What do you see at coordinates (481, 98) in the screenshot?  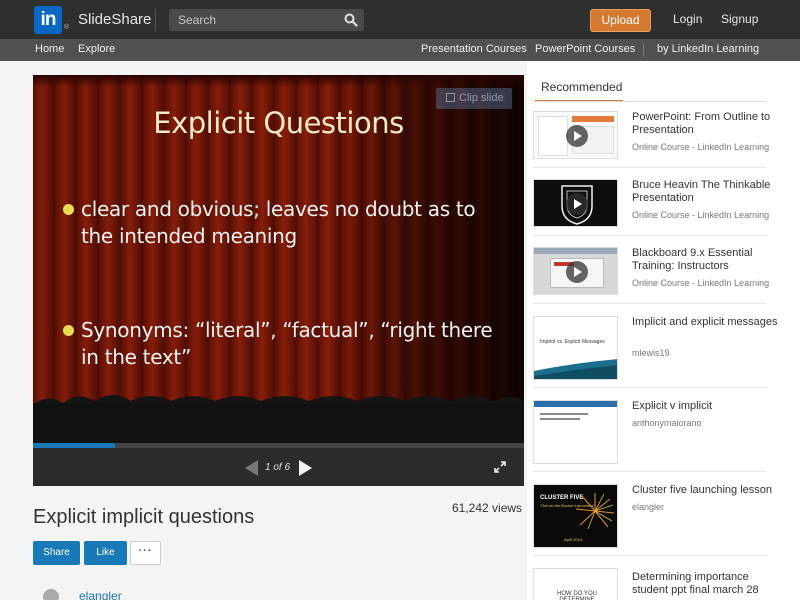 I see `clip-slide-label: Clip slide` at bounding box center [481, 98].